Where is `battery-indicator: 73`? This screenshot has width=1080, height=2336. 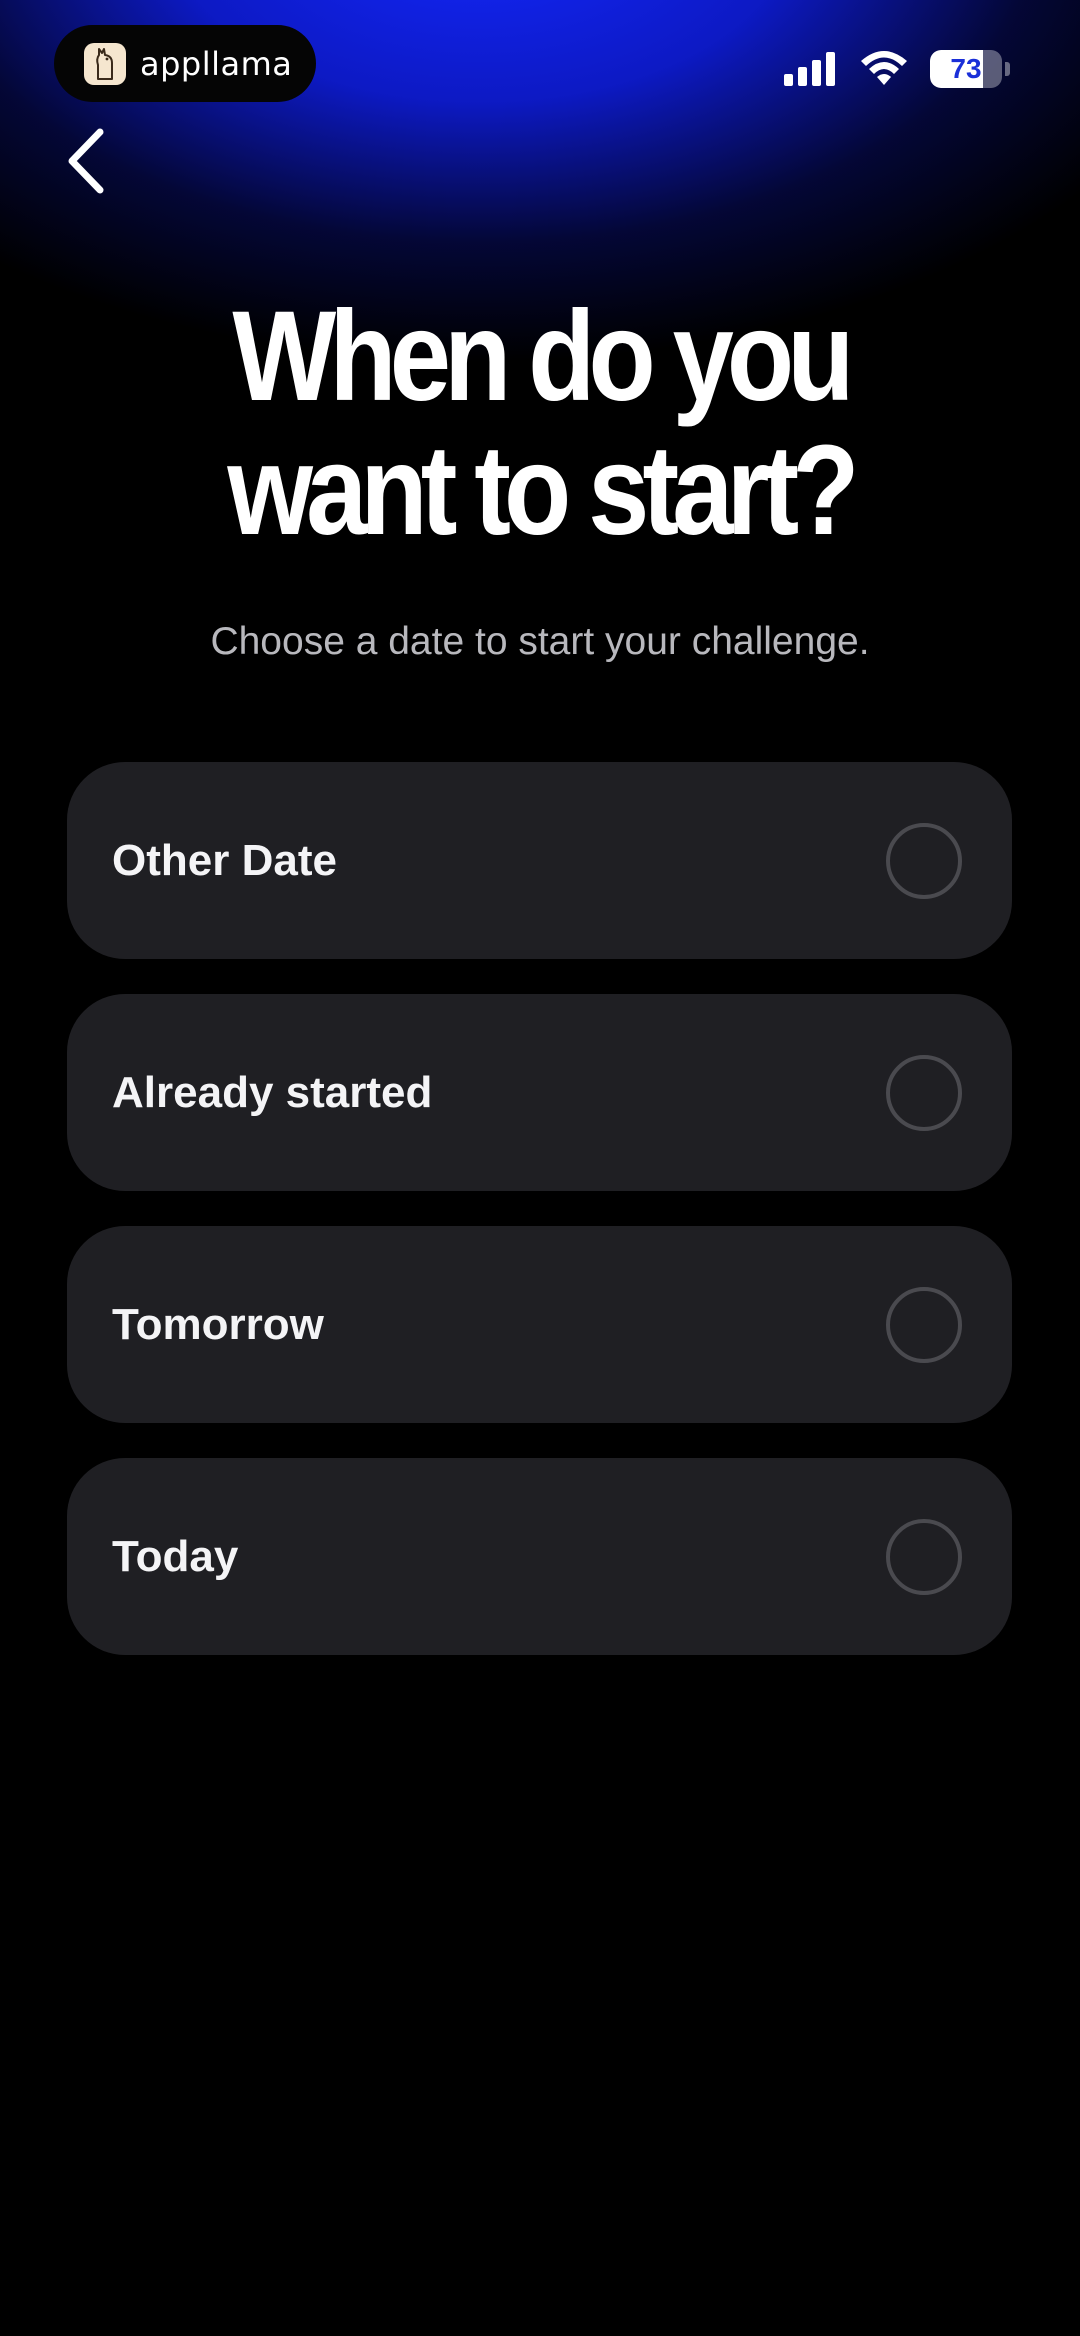 battery-indicator: 73 is located at coordinates (966, 69).